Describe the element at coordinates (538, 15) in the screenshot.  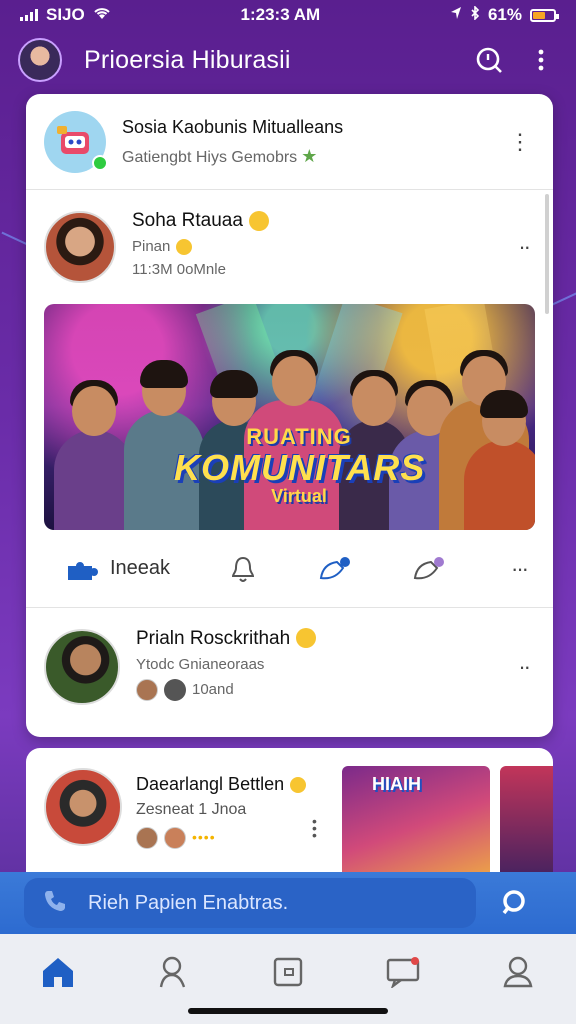
I see `battery-fill` at that location.